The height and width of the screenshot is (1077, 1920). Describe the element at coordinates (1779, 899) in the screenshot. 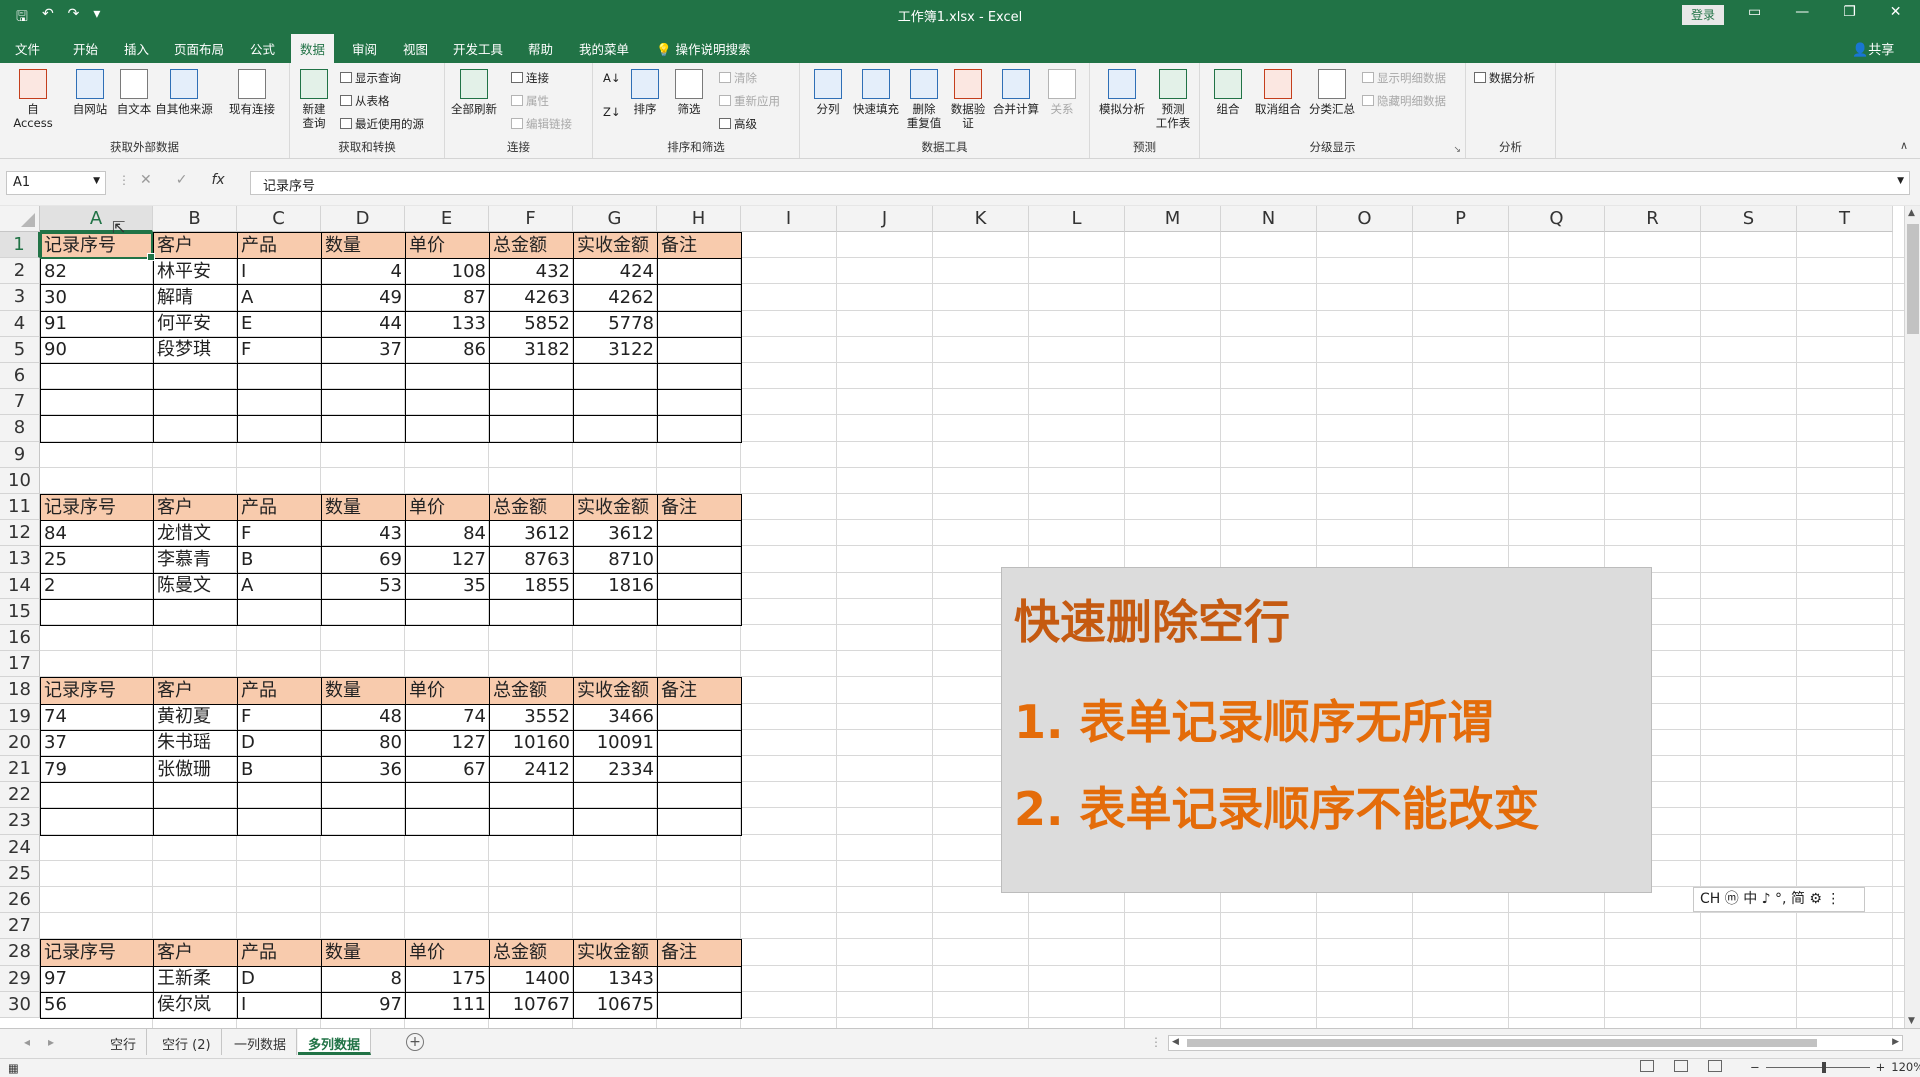

I see `ime-toolbar: CH ⓜ 中 ♪ °, 简 ⚙ ⋮` at that location.